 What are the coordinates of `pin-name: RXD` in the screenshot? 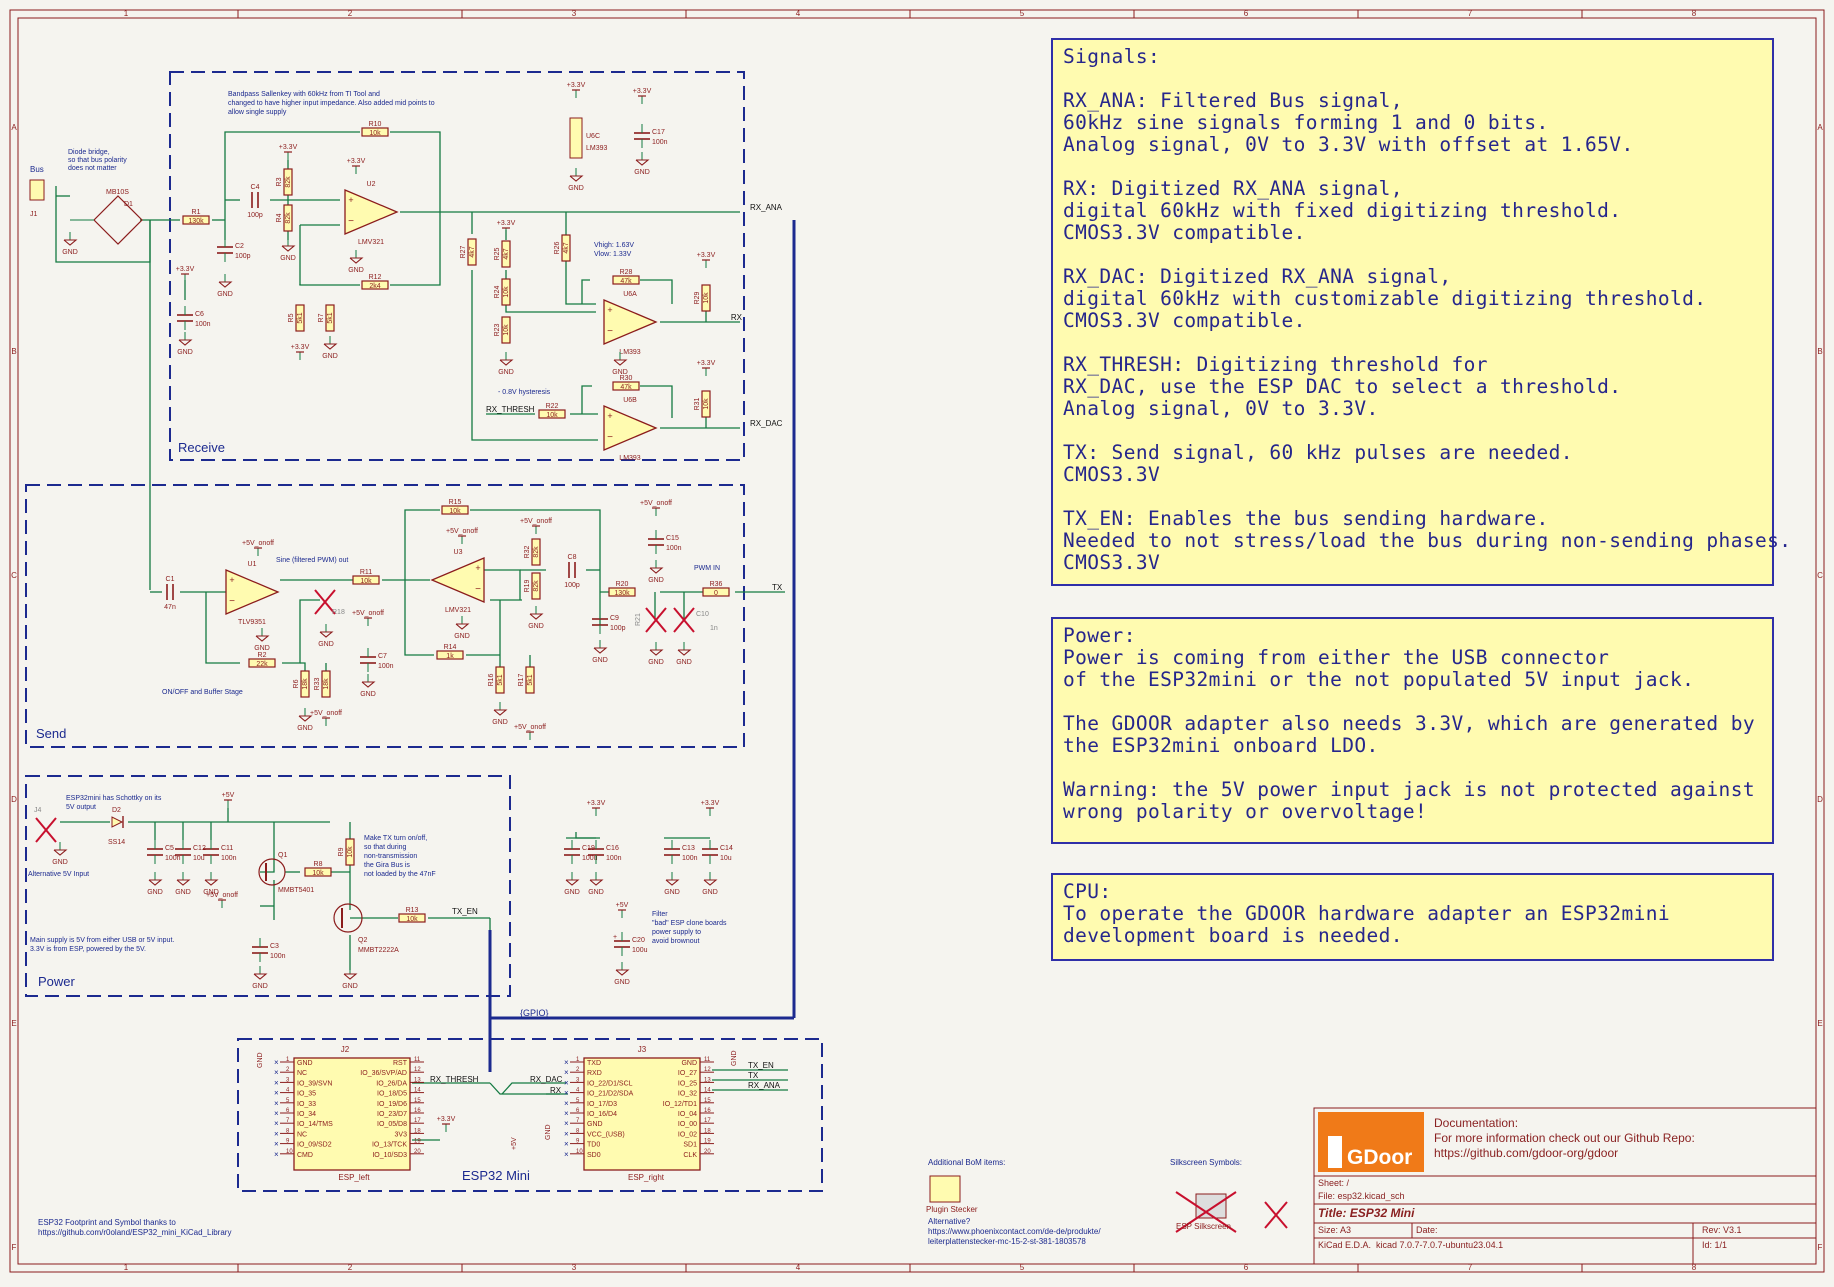 It's located at (594, 1073).